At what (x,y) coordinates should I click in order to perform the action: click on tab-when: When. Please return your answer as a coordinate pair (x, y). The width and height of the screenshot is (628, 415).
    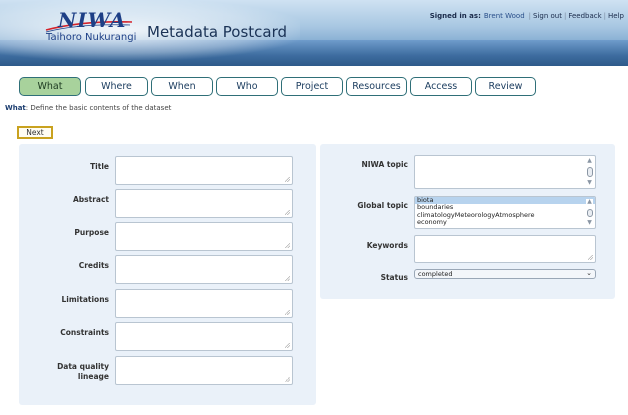
    Looking at the image, I should click on (182, 86).